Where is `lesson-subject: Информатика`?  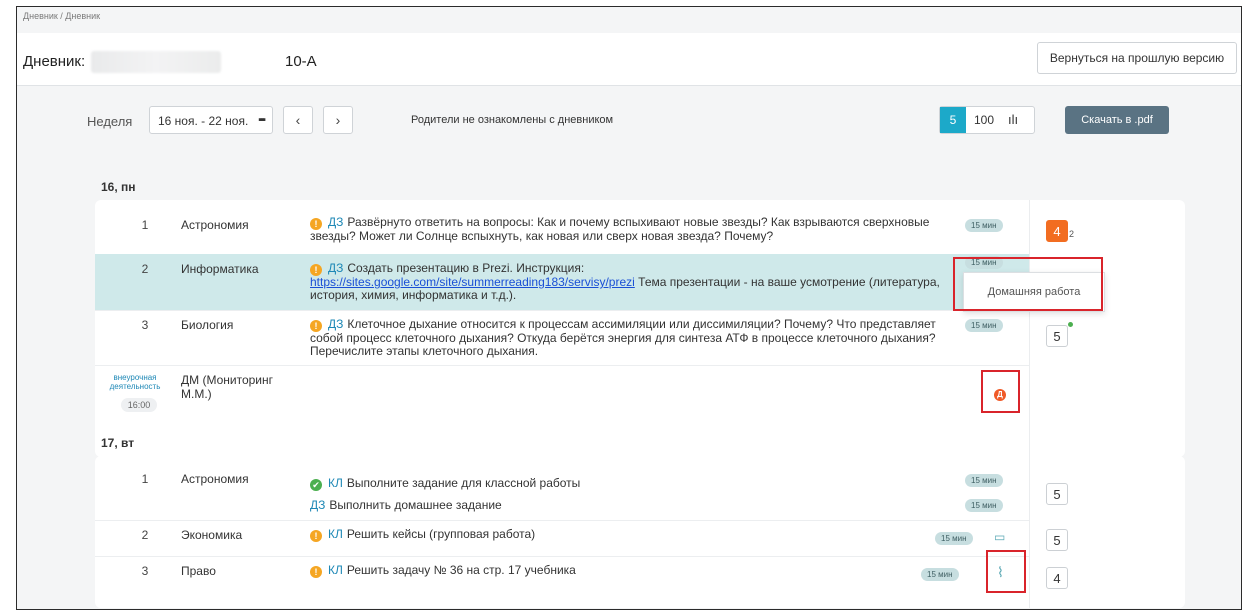
lesson-subject: Информатика is located at coordinates (220, 269).